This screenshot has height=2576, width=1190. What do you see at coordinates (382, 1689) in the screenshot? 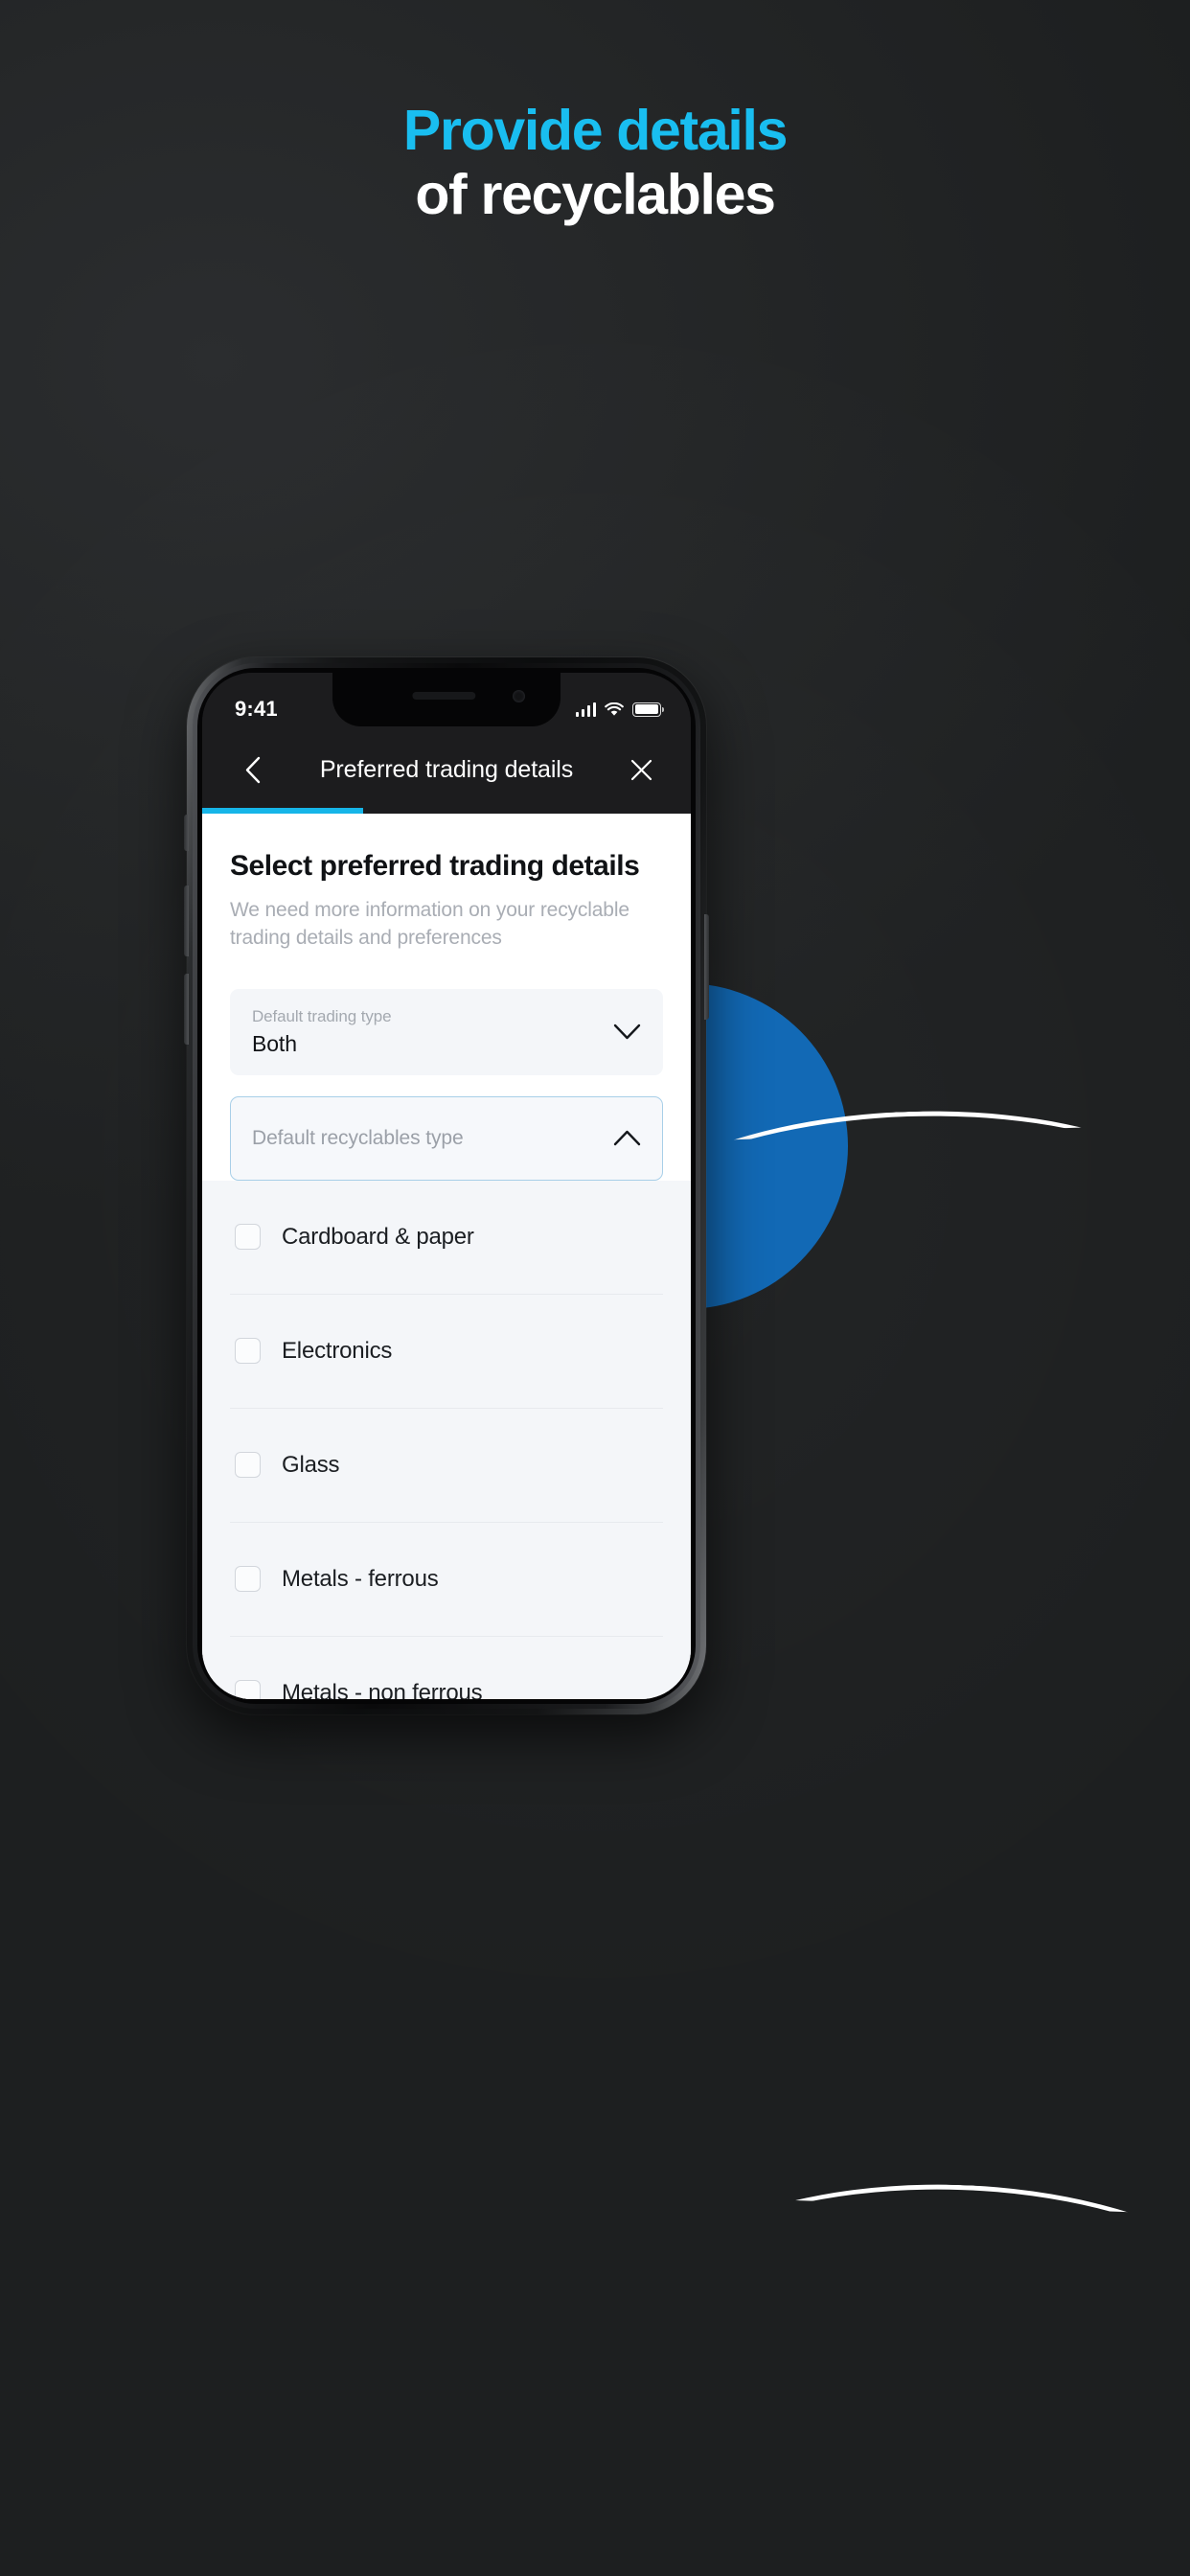
I see `option-label: Metals - non ferrous` at bounding box center [382, 1689].